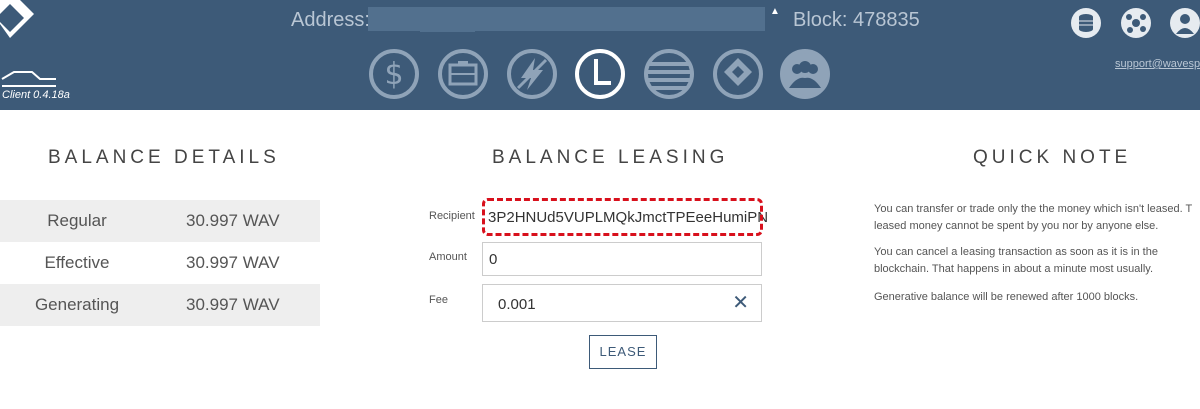 Image resolution: width=1200 pixels, height=409 pixels. What do you see at coordinates (463, 74) in the screenshot?
I see `wallet-icon` at bounding box center [463, 74].